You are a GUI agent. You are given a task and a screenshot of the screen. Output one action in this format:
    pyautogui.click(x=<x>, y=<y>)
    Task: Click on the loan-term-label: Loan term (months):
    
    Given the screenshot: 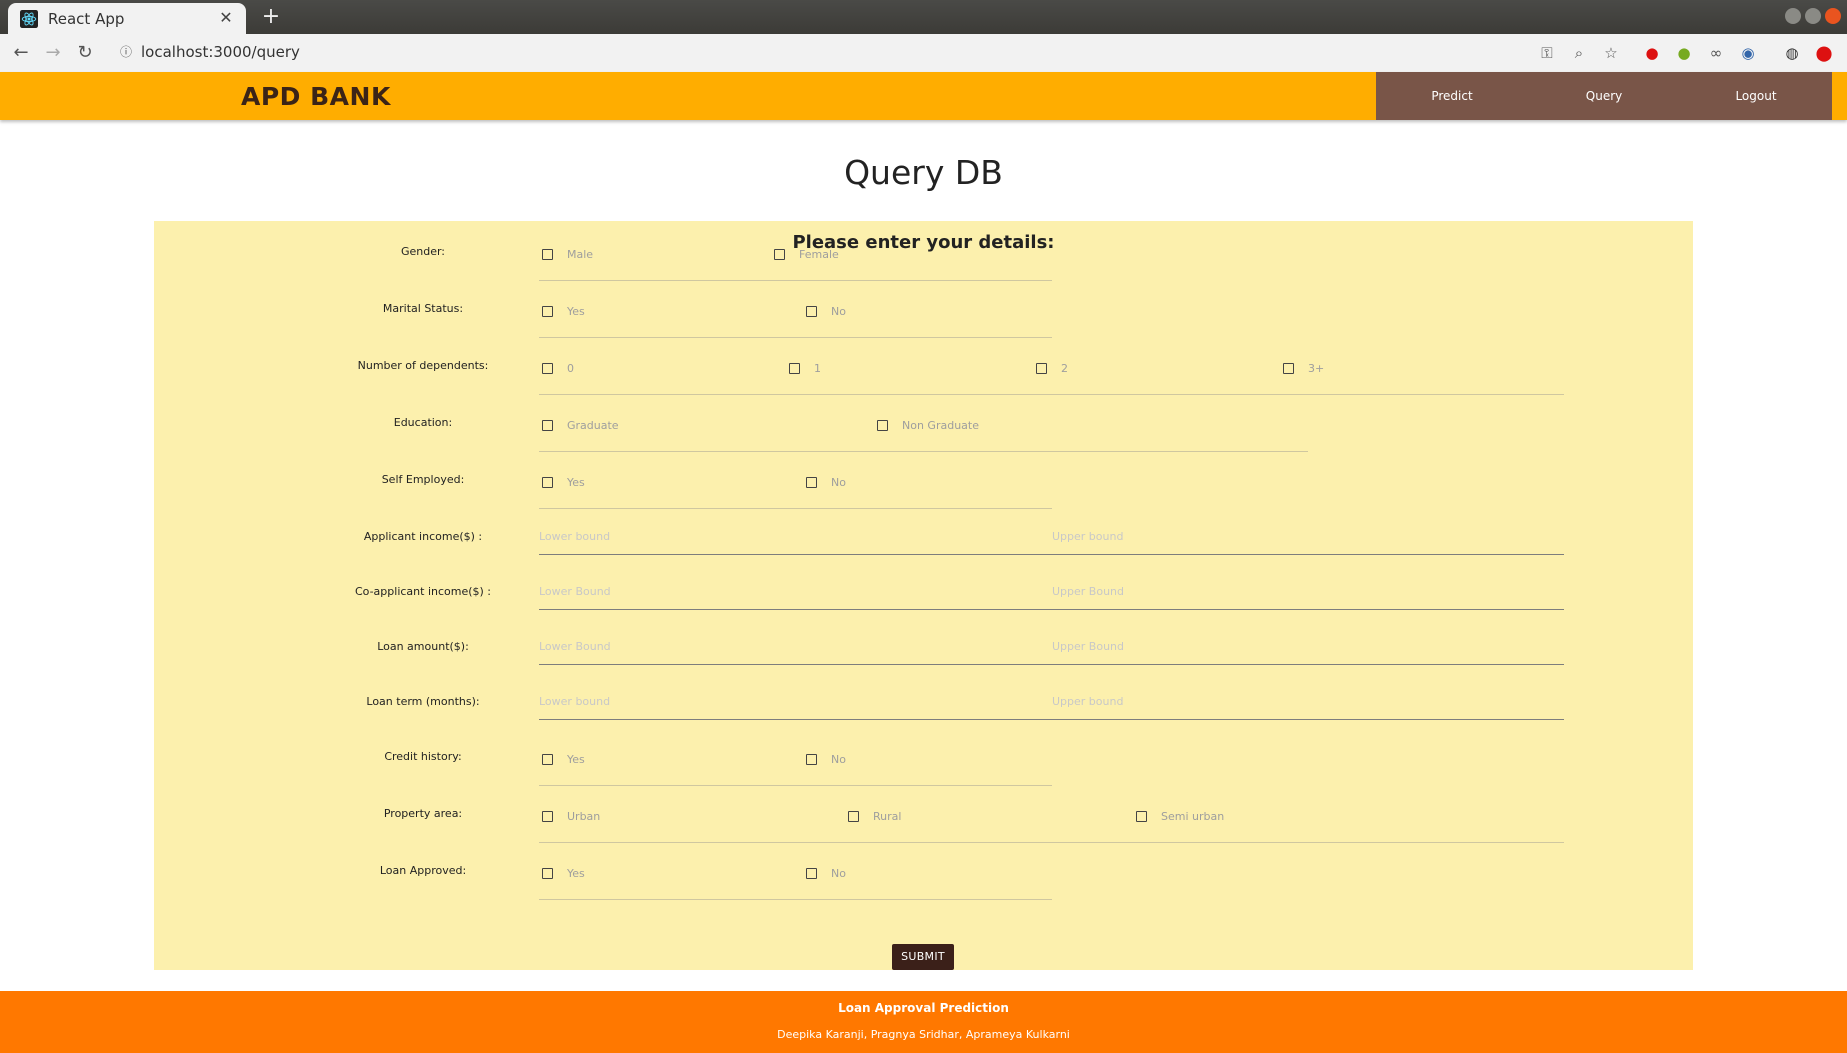 What is the action you would take?
    pyautogui.click(x=423, y=701)
    